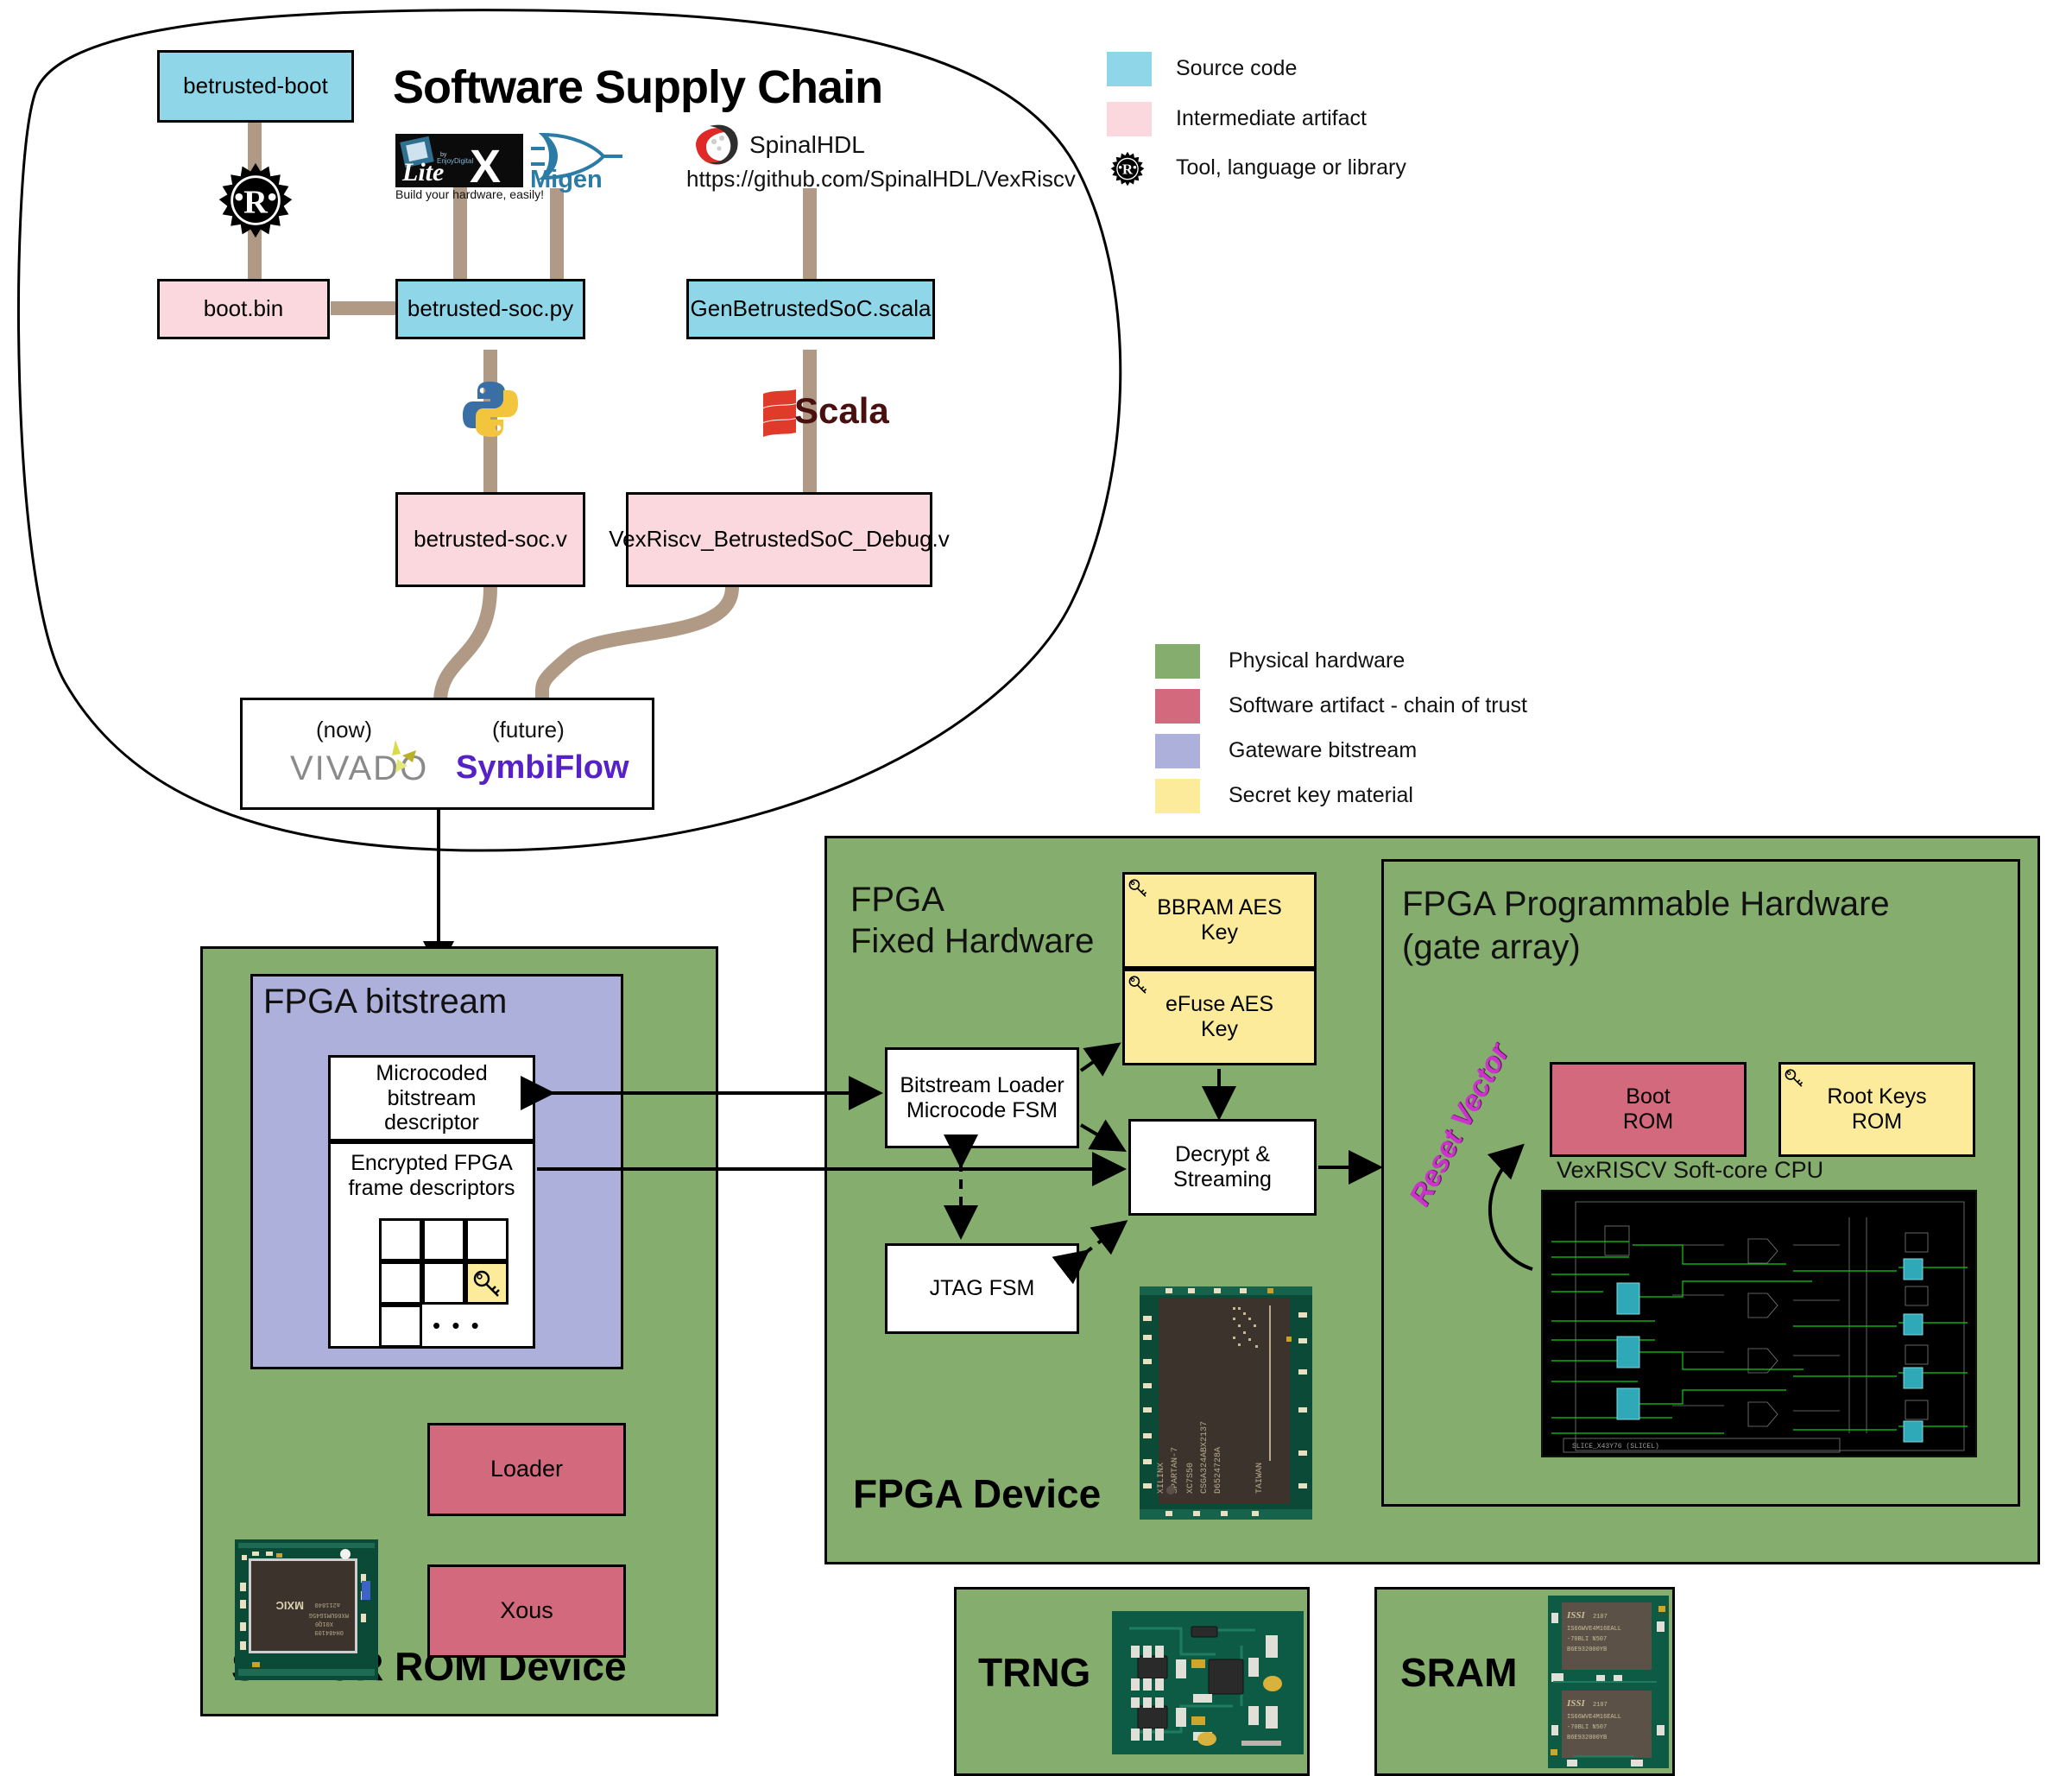  Describe the element at coordinates (1034, 1672) in the screenshot. I see `trng-title: TRNG` at that location.